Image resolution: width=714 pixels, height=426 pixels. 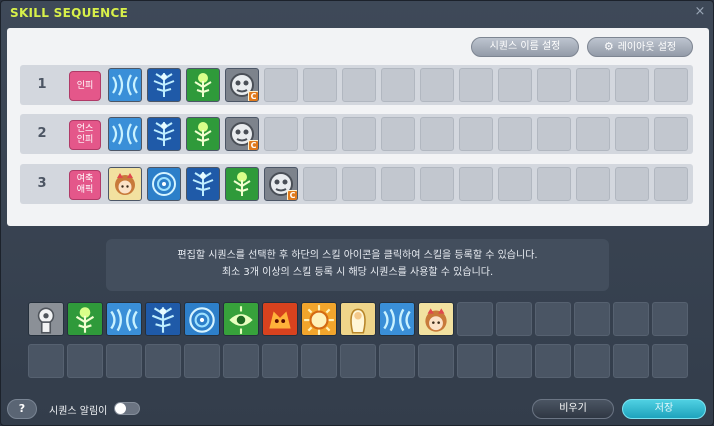 I want to click on gear-icon: ⚙, so click(x=608, y=46).